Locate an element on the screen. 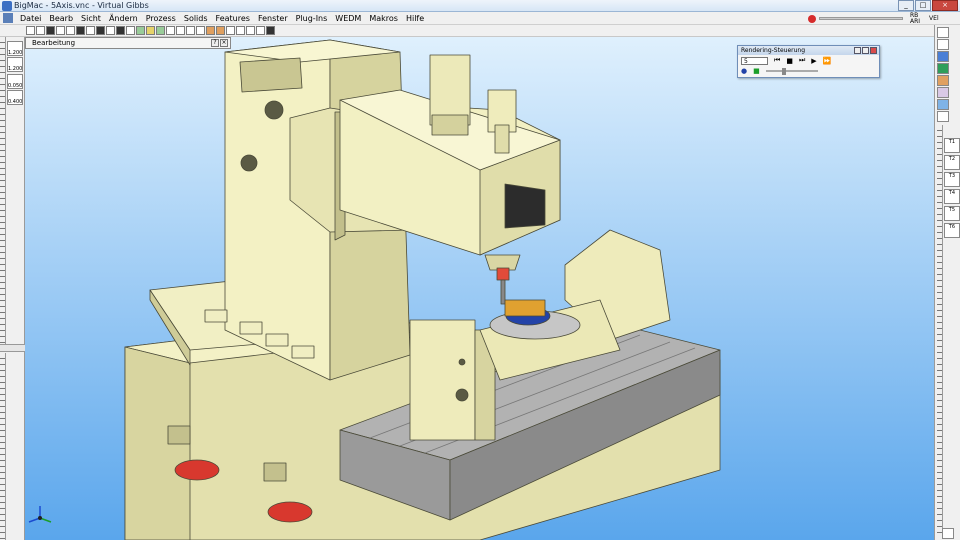  axis-triad is located at coordinates (40, 514).